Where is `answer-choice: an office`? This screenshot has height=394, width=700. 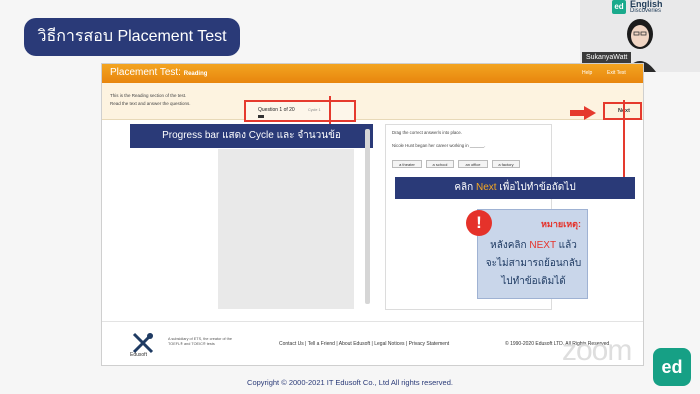 answer-choice: an office is located at coordinates (473, 164).